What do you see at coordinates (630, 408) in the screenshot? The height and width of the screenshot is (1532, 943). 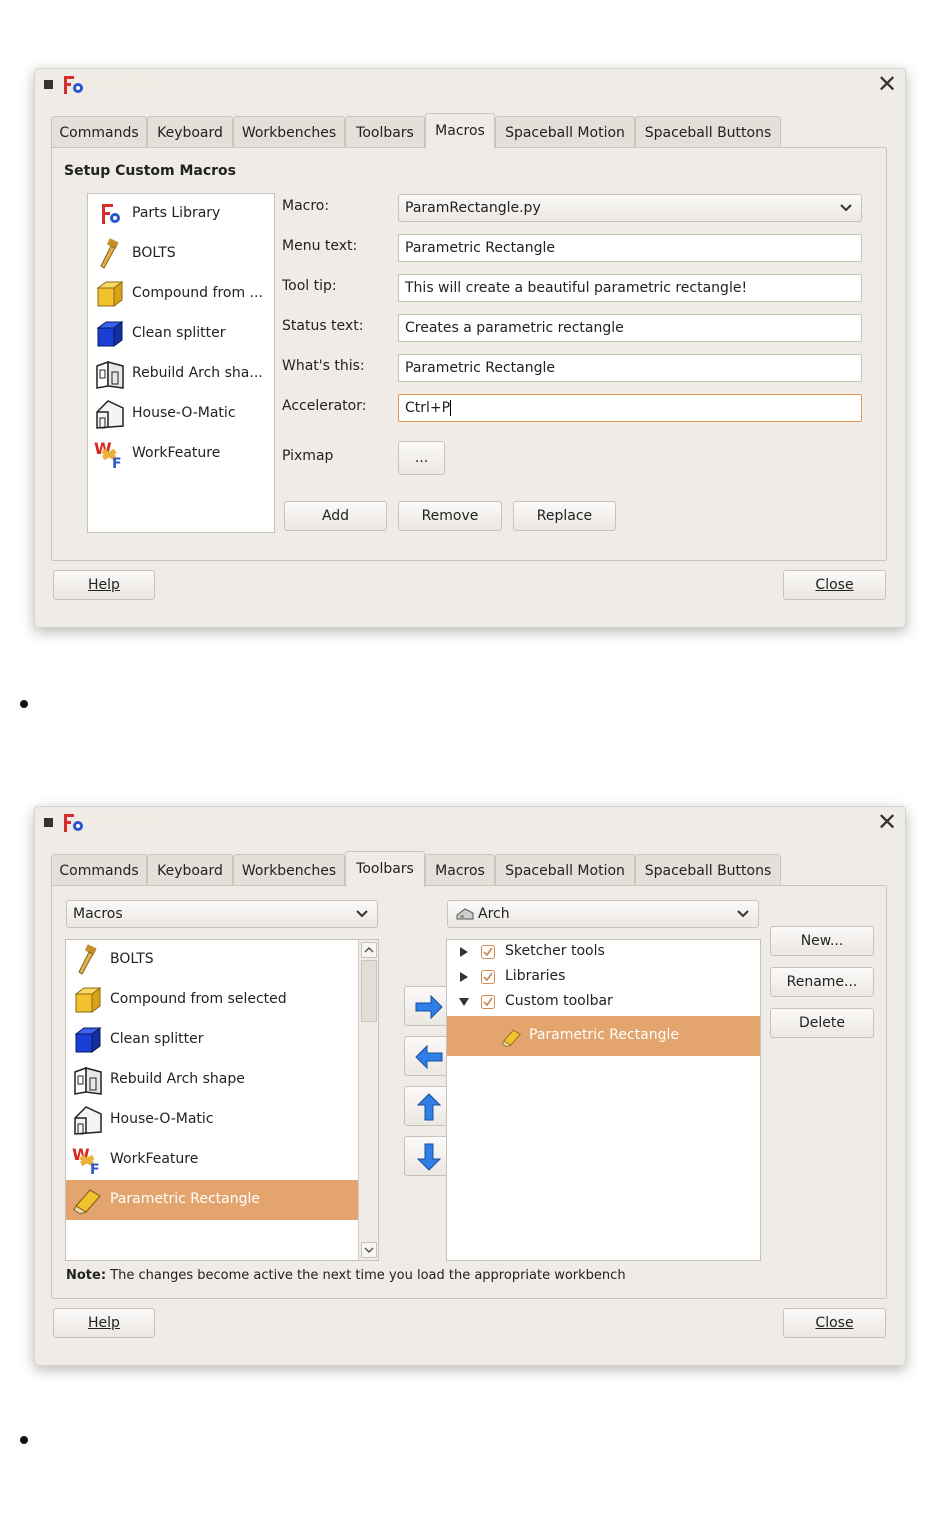 I see `accelerator-field: Ctrl+P` at bounding box center [630, 408].